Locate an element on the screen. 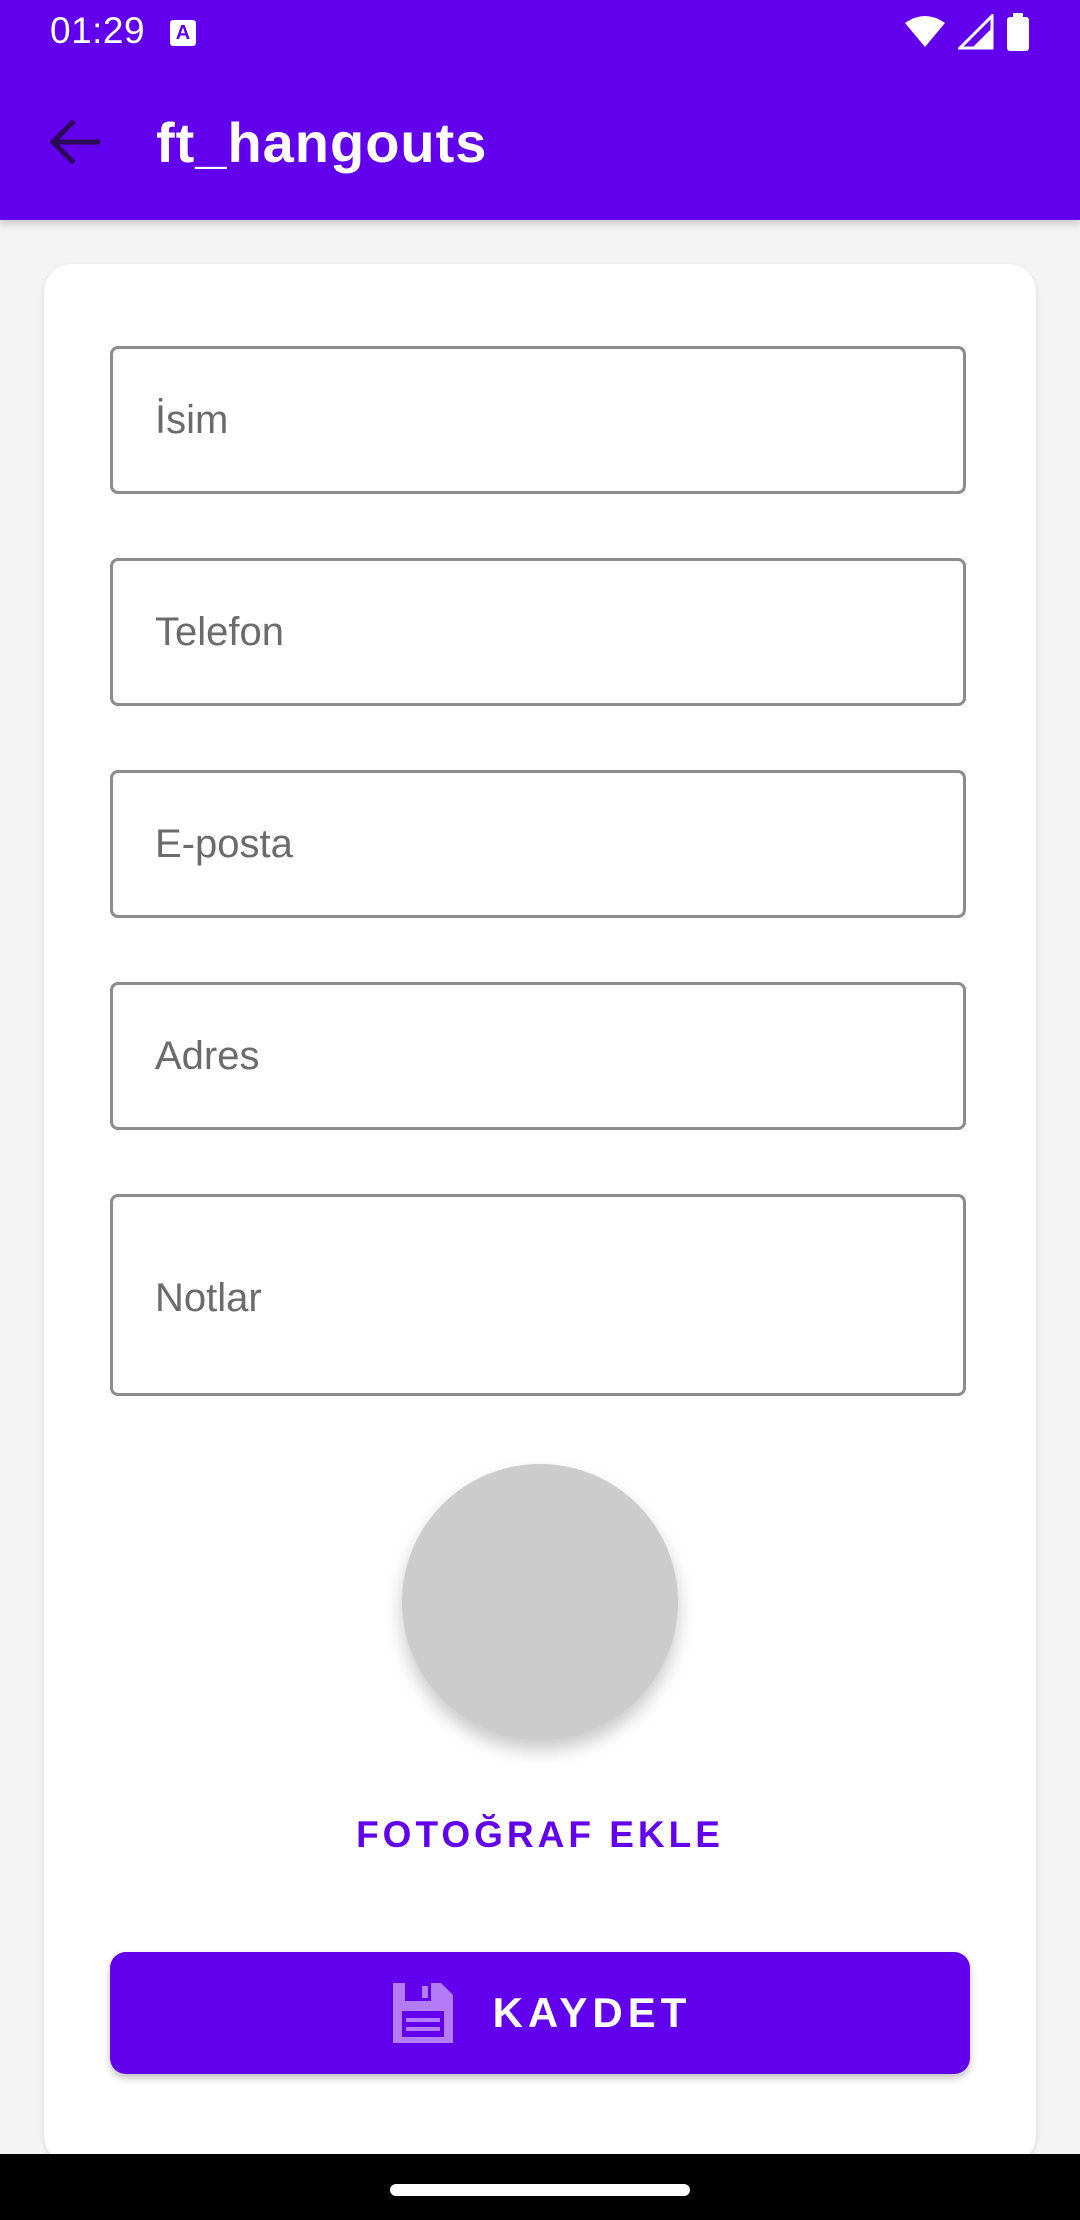 This screenshot has height=2220, width=1080. address-field is located at coordinates (538, 1056).